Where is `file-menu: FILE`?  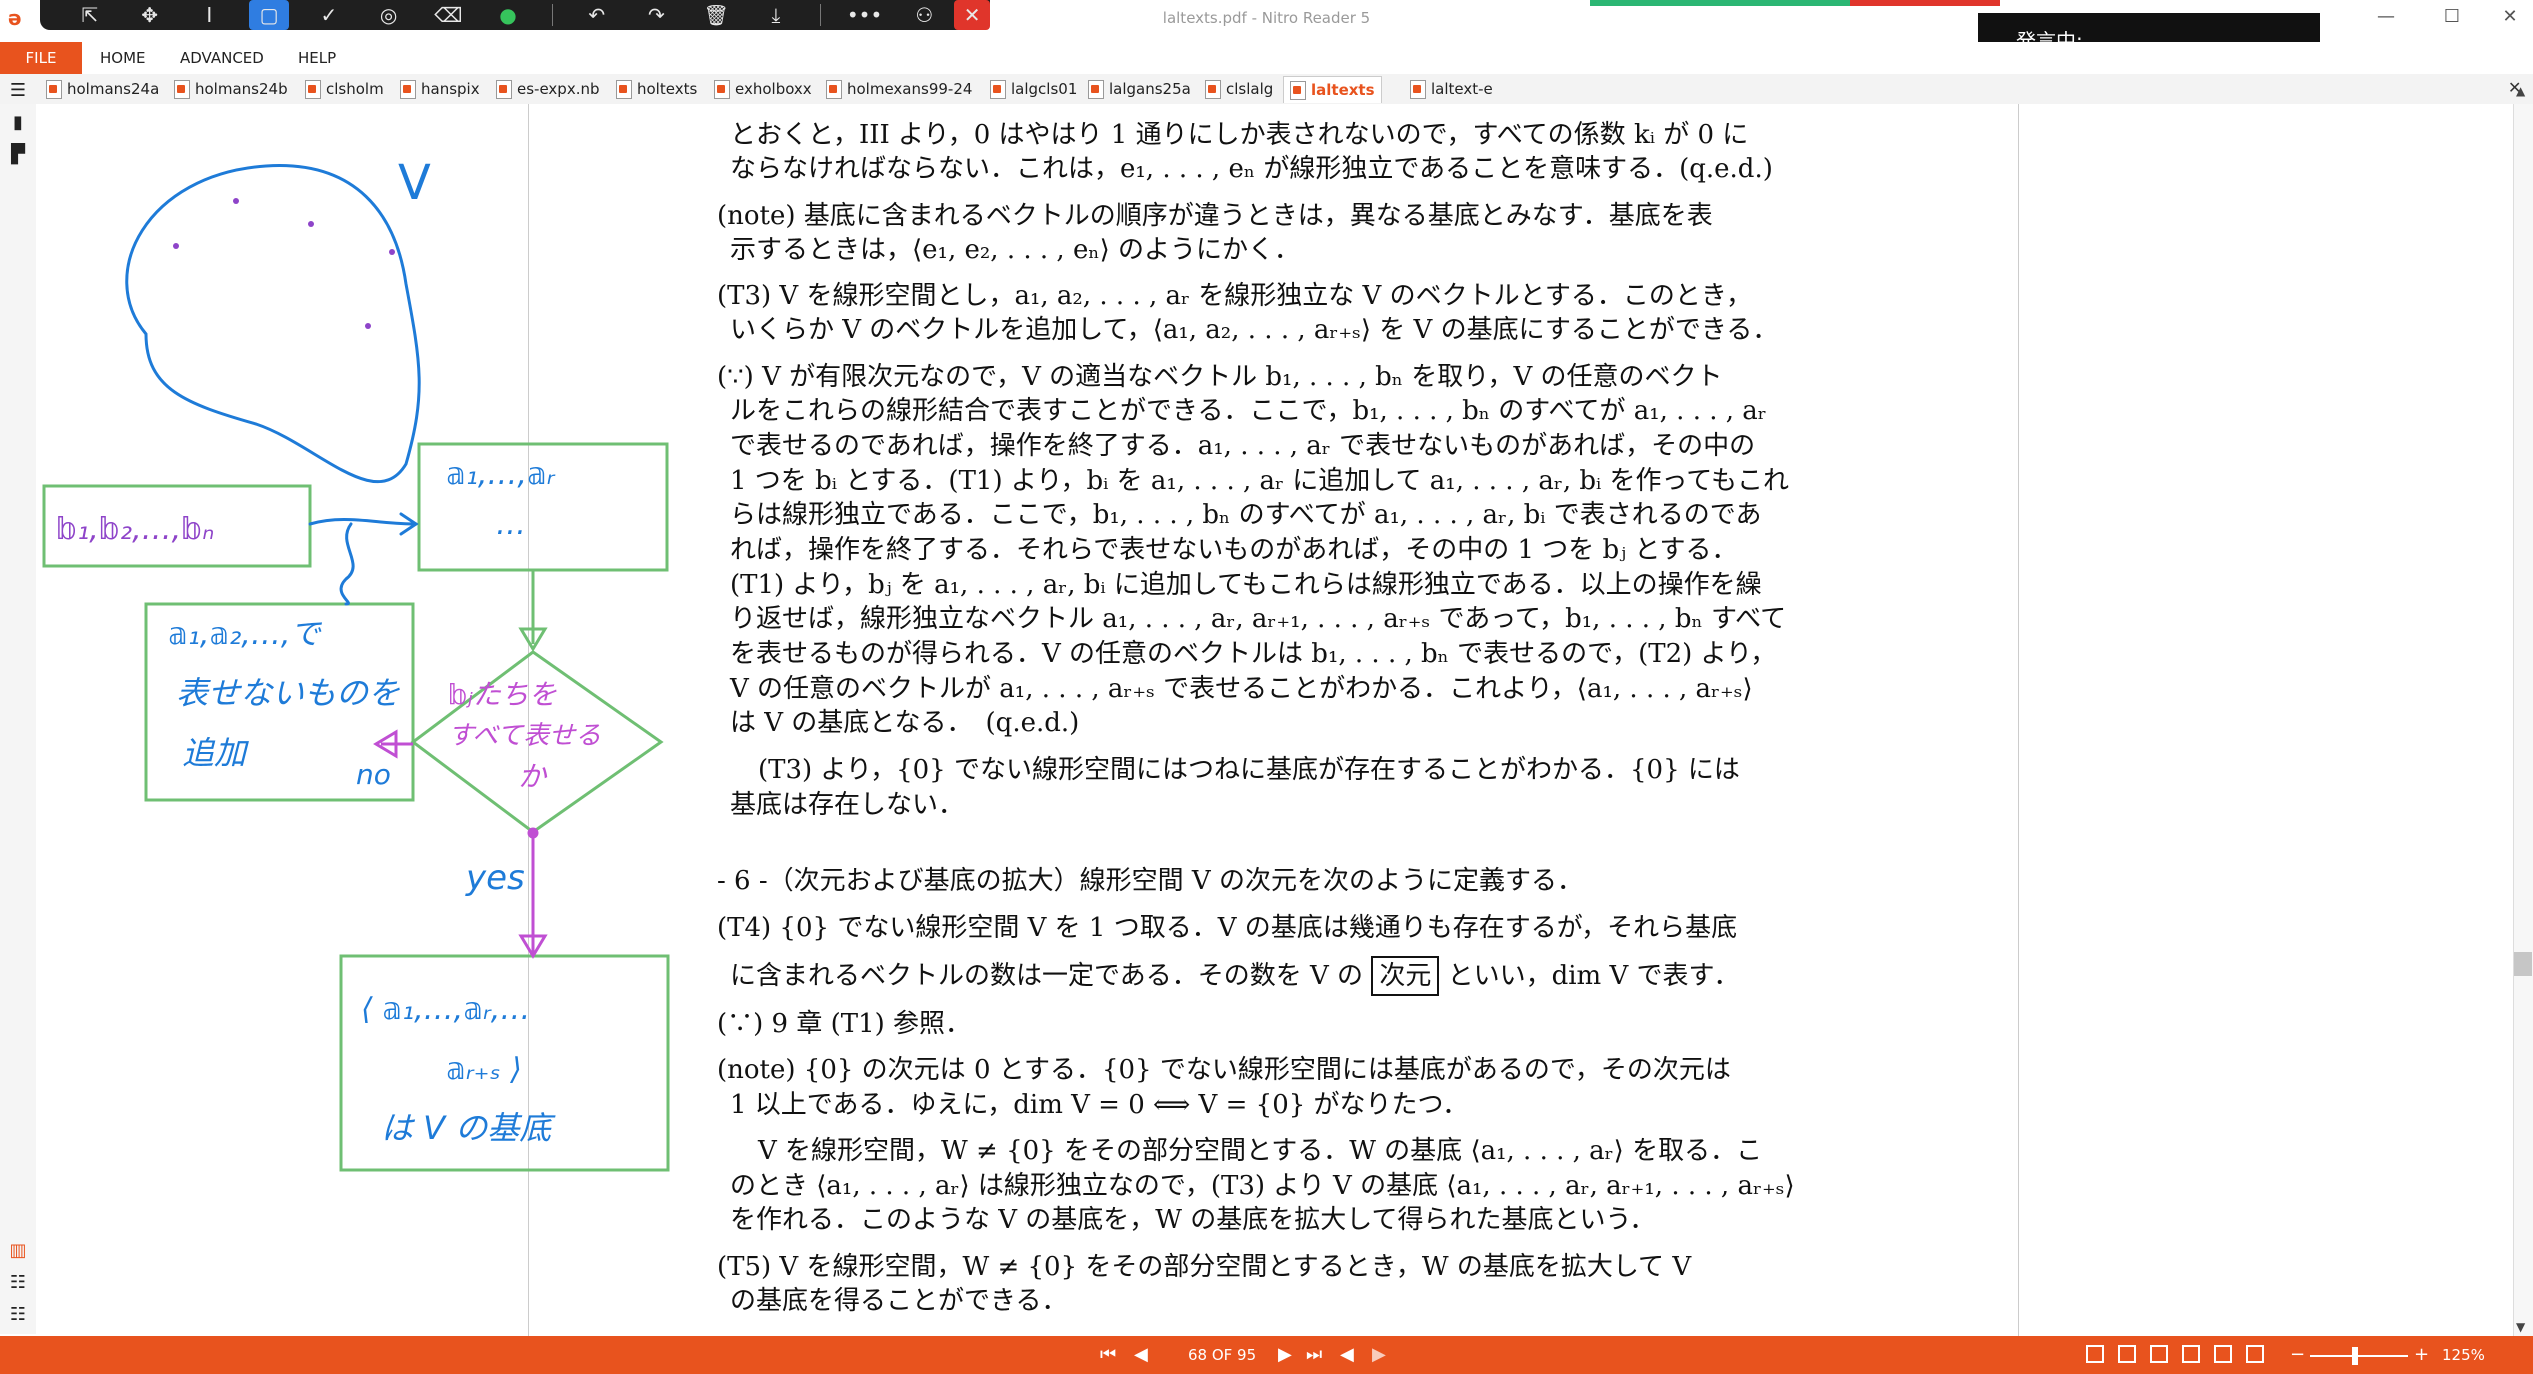
file-menu: FILE is located at coordinates (41, 58).